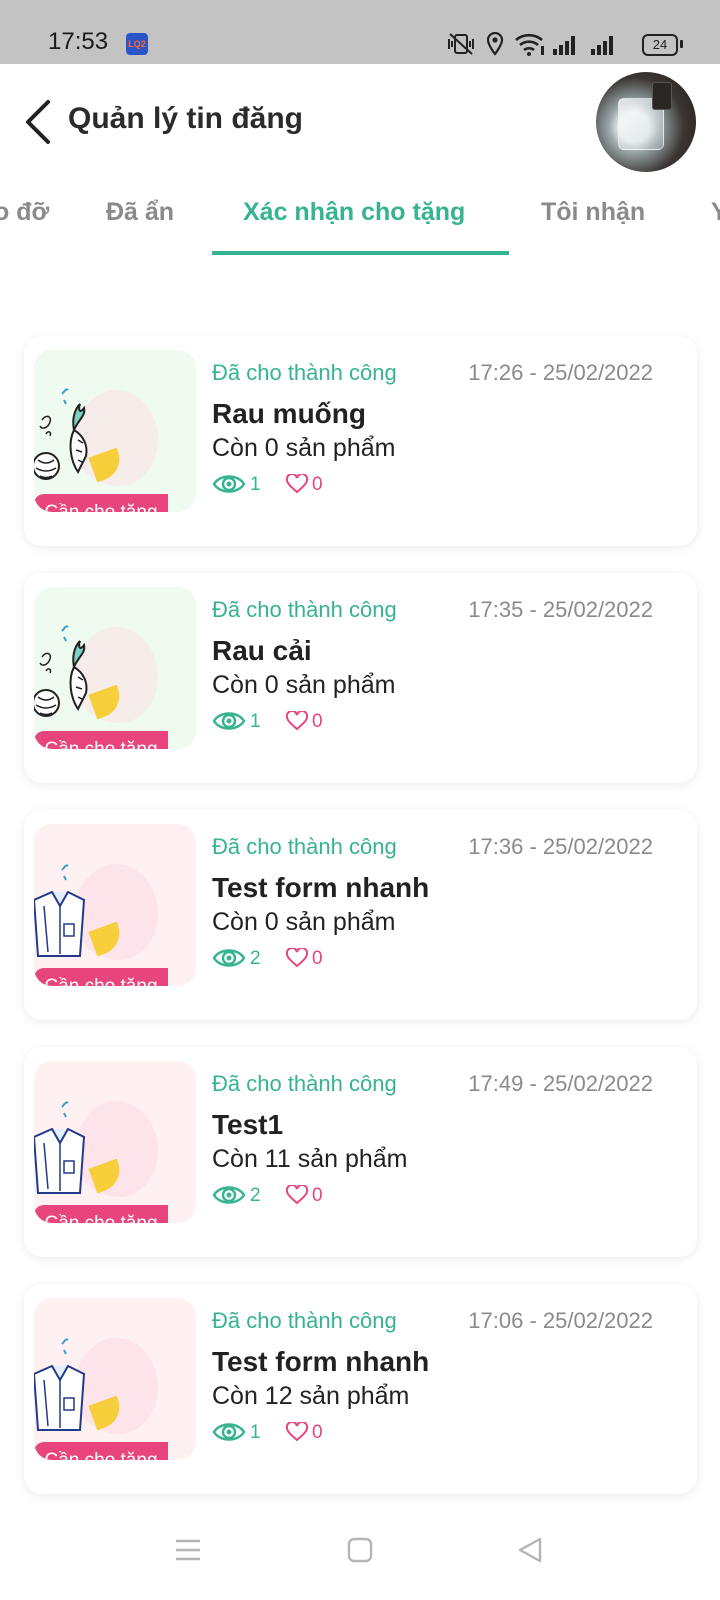 The height and width of the screenshot is (1600, 720). Describe the element at coordinates (188, 1550) in the screenshot. I see `menu-icon` at that location.